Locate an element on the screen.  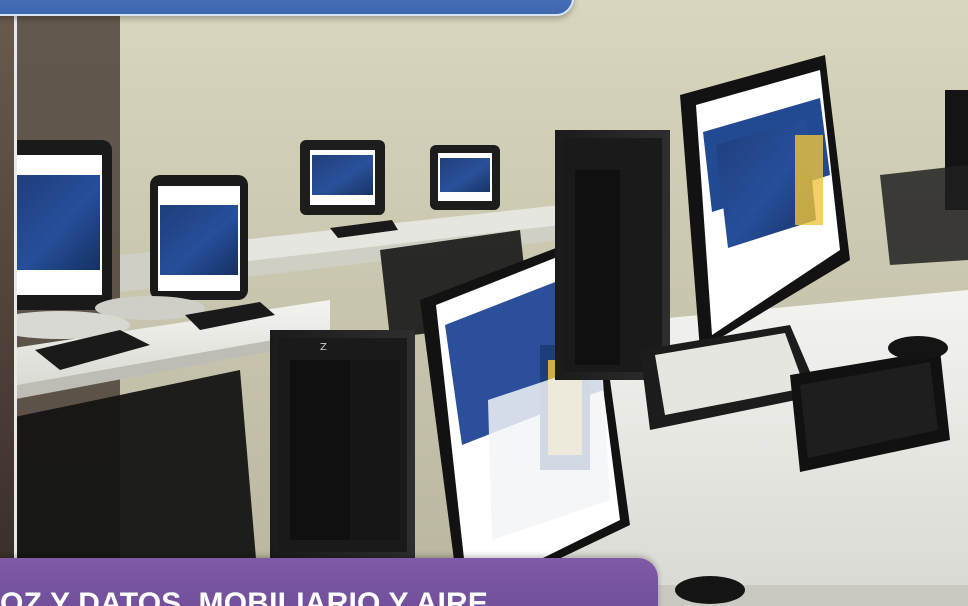
top-banner is located at coordinates (287, 8).